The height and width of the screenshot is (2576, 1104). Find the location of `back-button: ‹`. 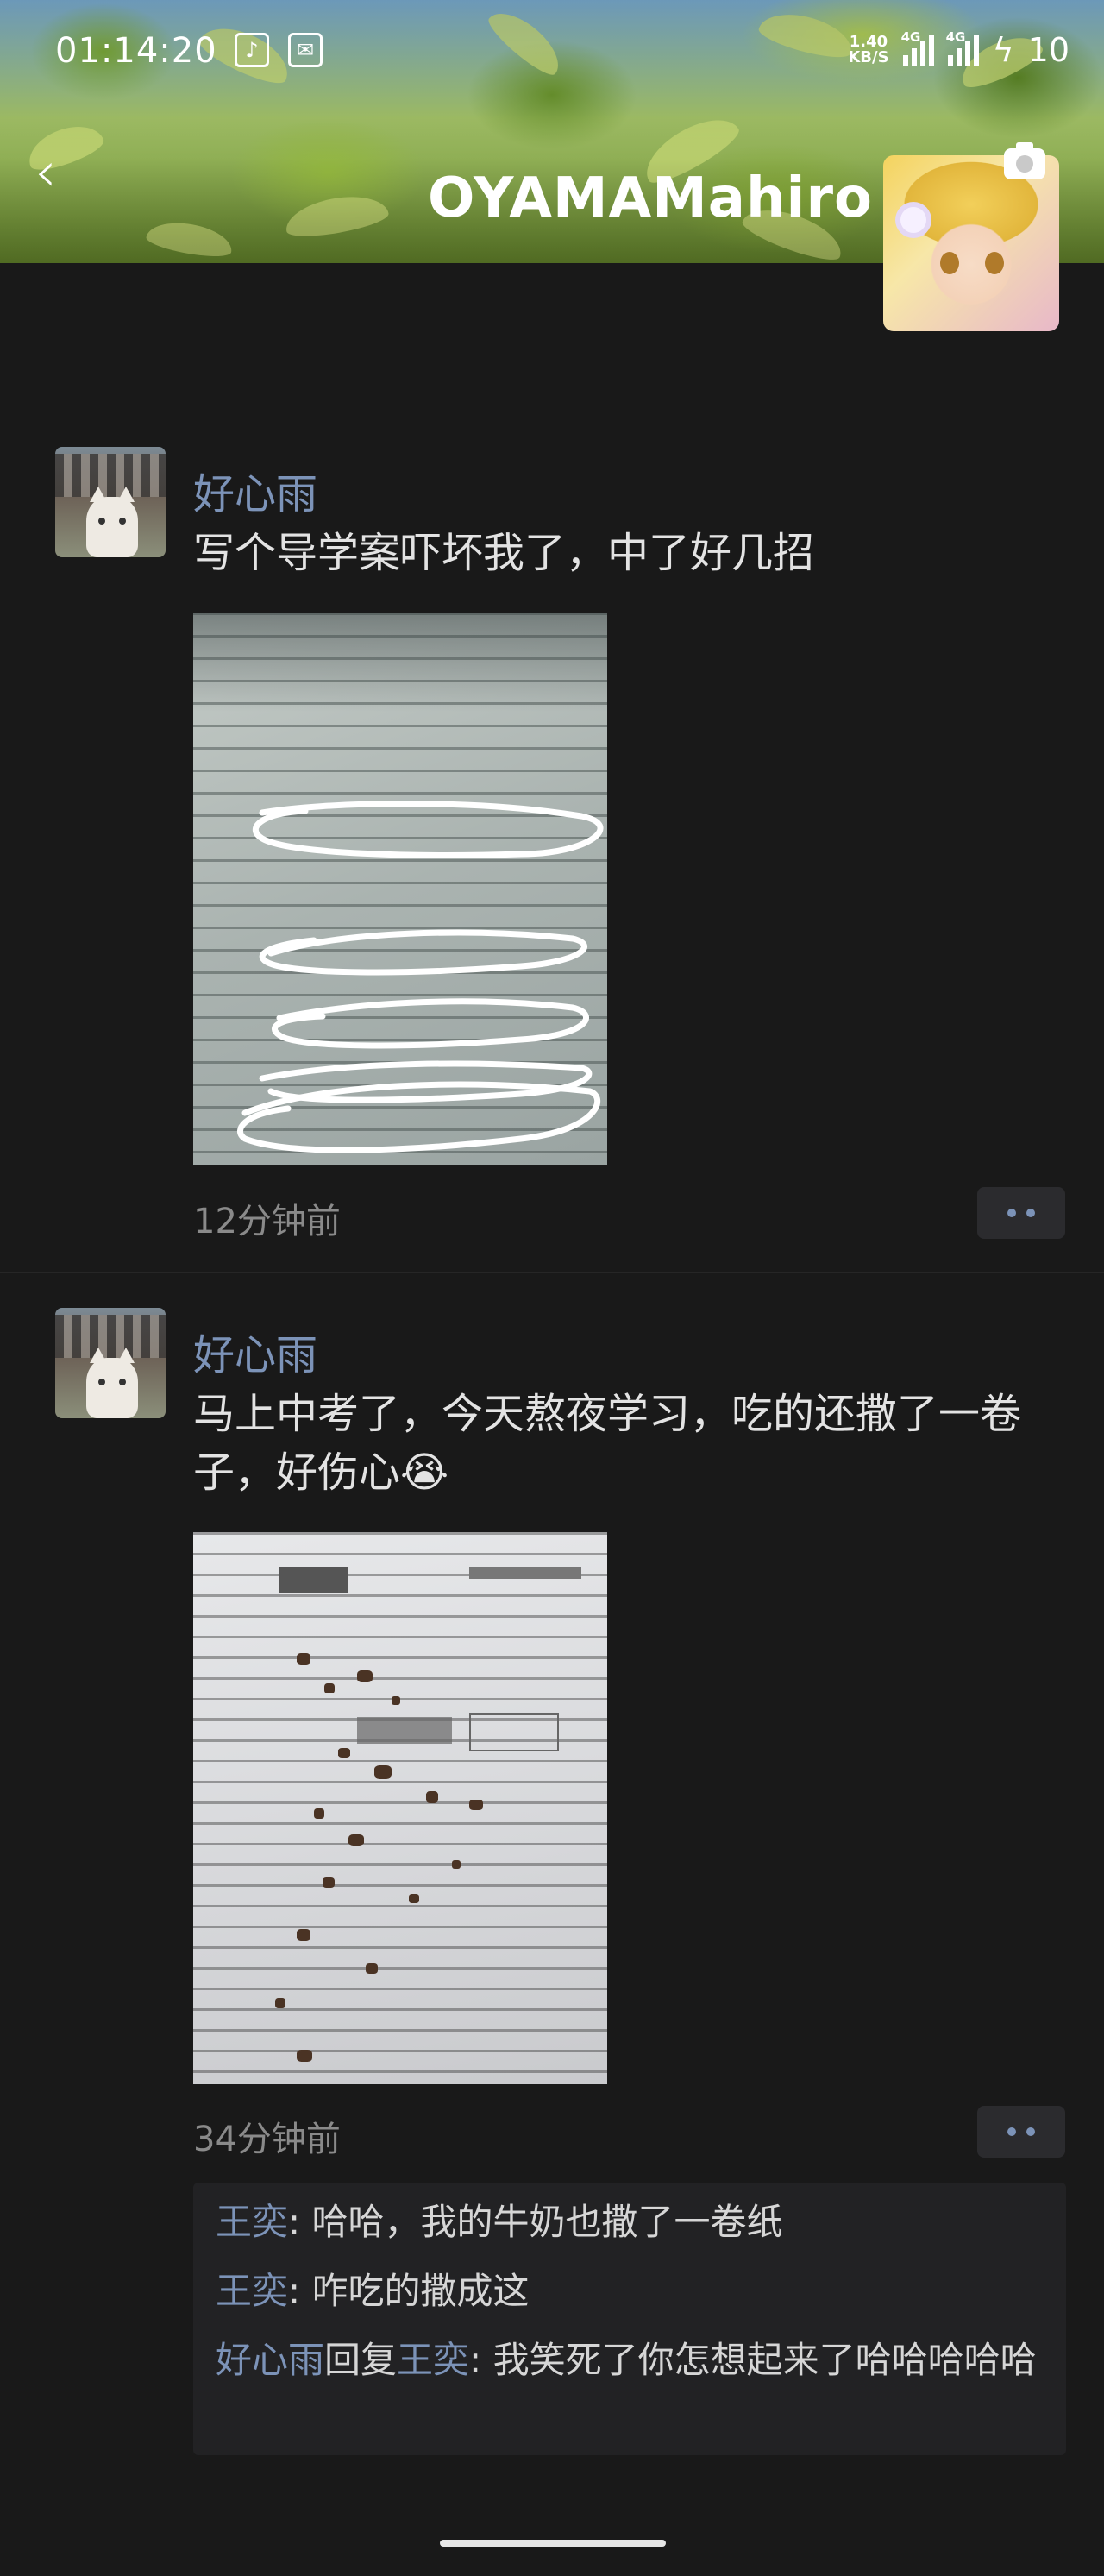

back-button: ‹ is located at coordinates (55, 172).